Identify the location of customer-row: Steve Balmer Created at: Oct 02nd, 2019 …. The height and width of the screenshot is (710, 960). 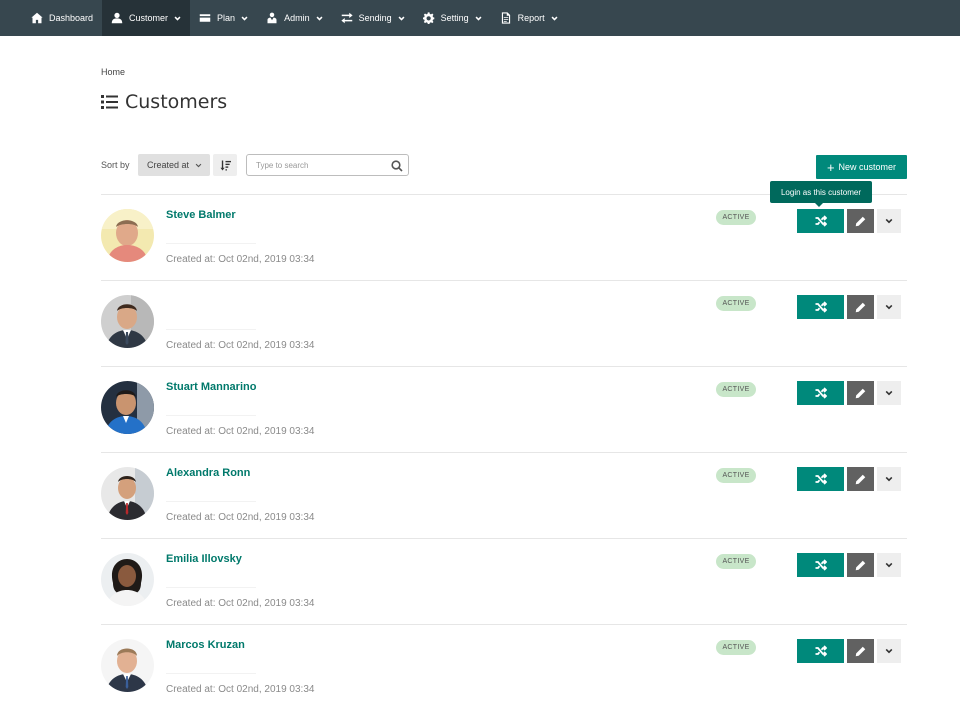
(504, 237).